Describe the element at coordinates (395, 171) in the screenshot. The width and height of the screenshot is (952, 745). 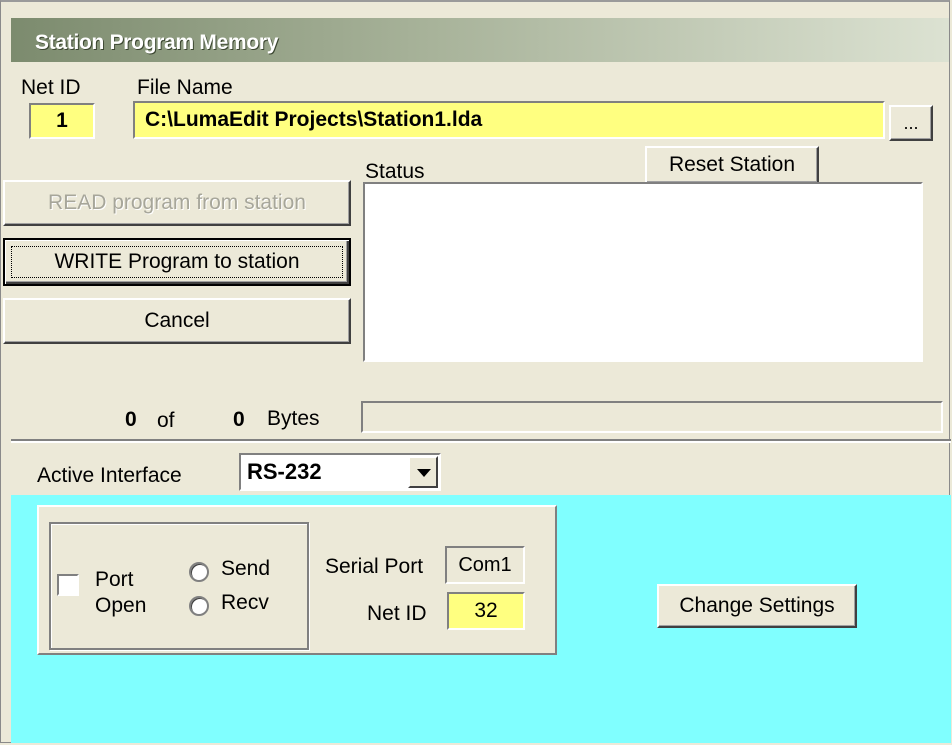
I see `status-label: Status` at that location.